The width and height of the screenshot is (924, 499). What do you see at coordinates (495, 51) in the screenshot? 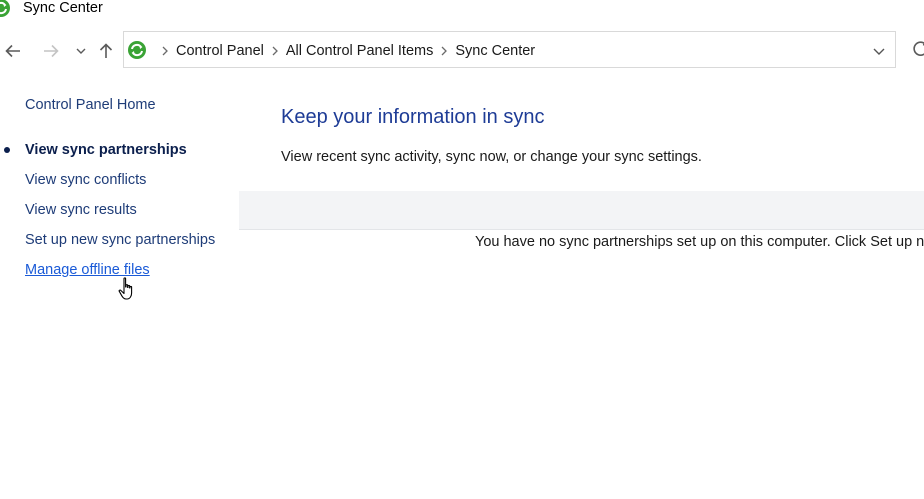
I see `breadcrumb-sync-center: Sync Center` at bounding box center [495, 51].